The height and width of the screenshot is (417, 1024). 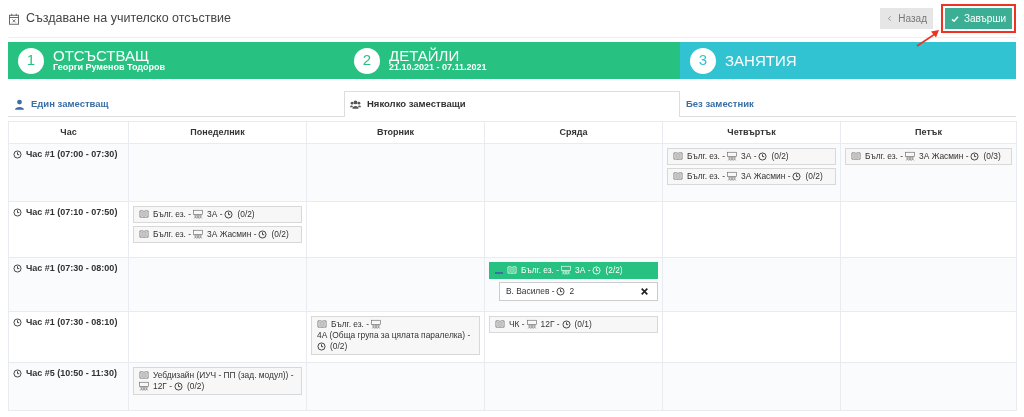 I want to click on lesson-card: Бълг. ез. - 4А (Обща група за цялата паралелка) - (0/2), so click(x=395, y=335).